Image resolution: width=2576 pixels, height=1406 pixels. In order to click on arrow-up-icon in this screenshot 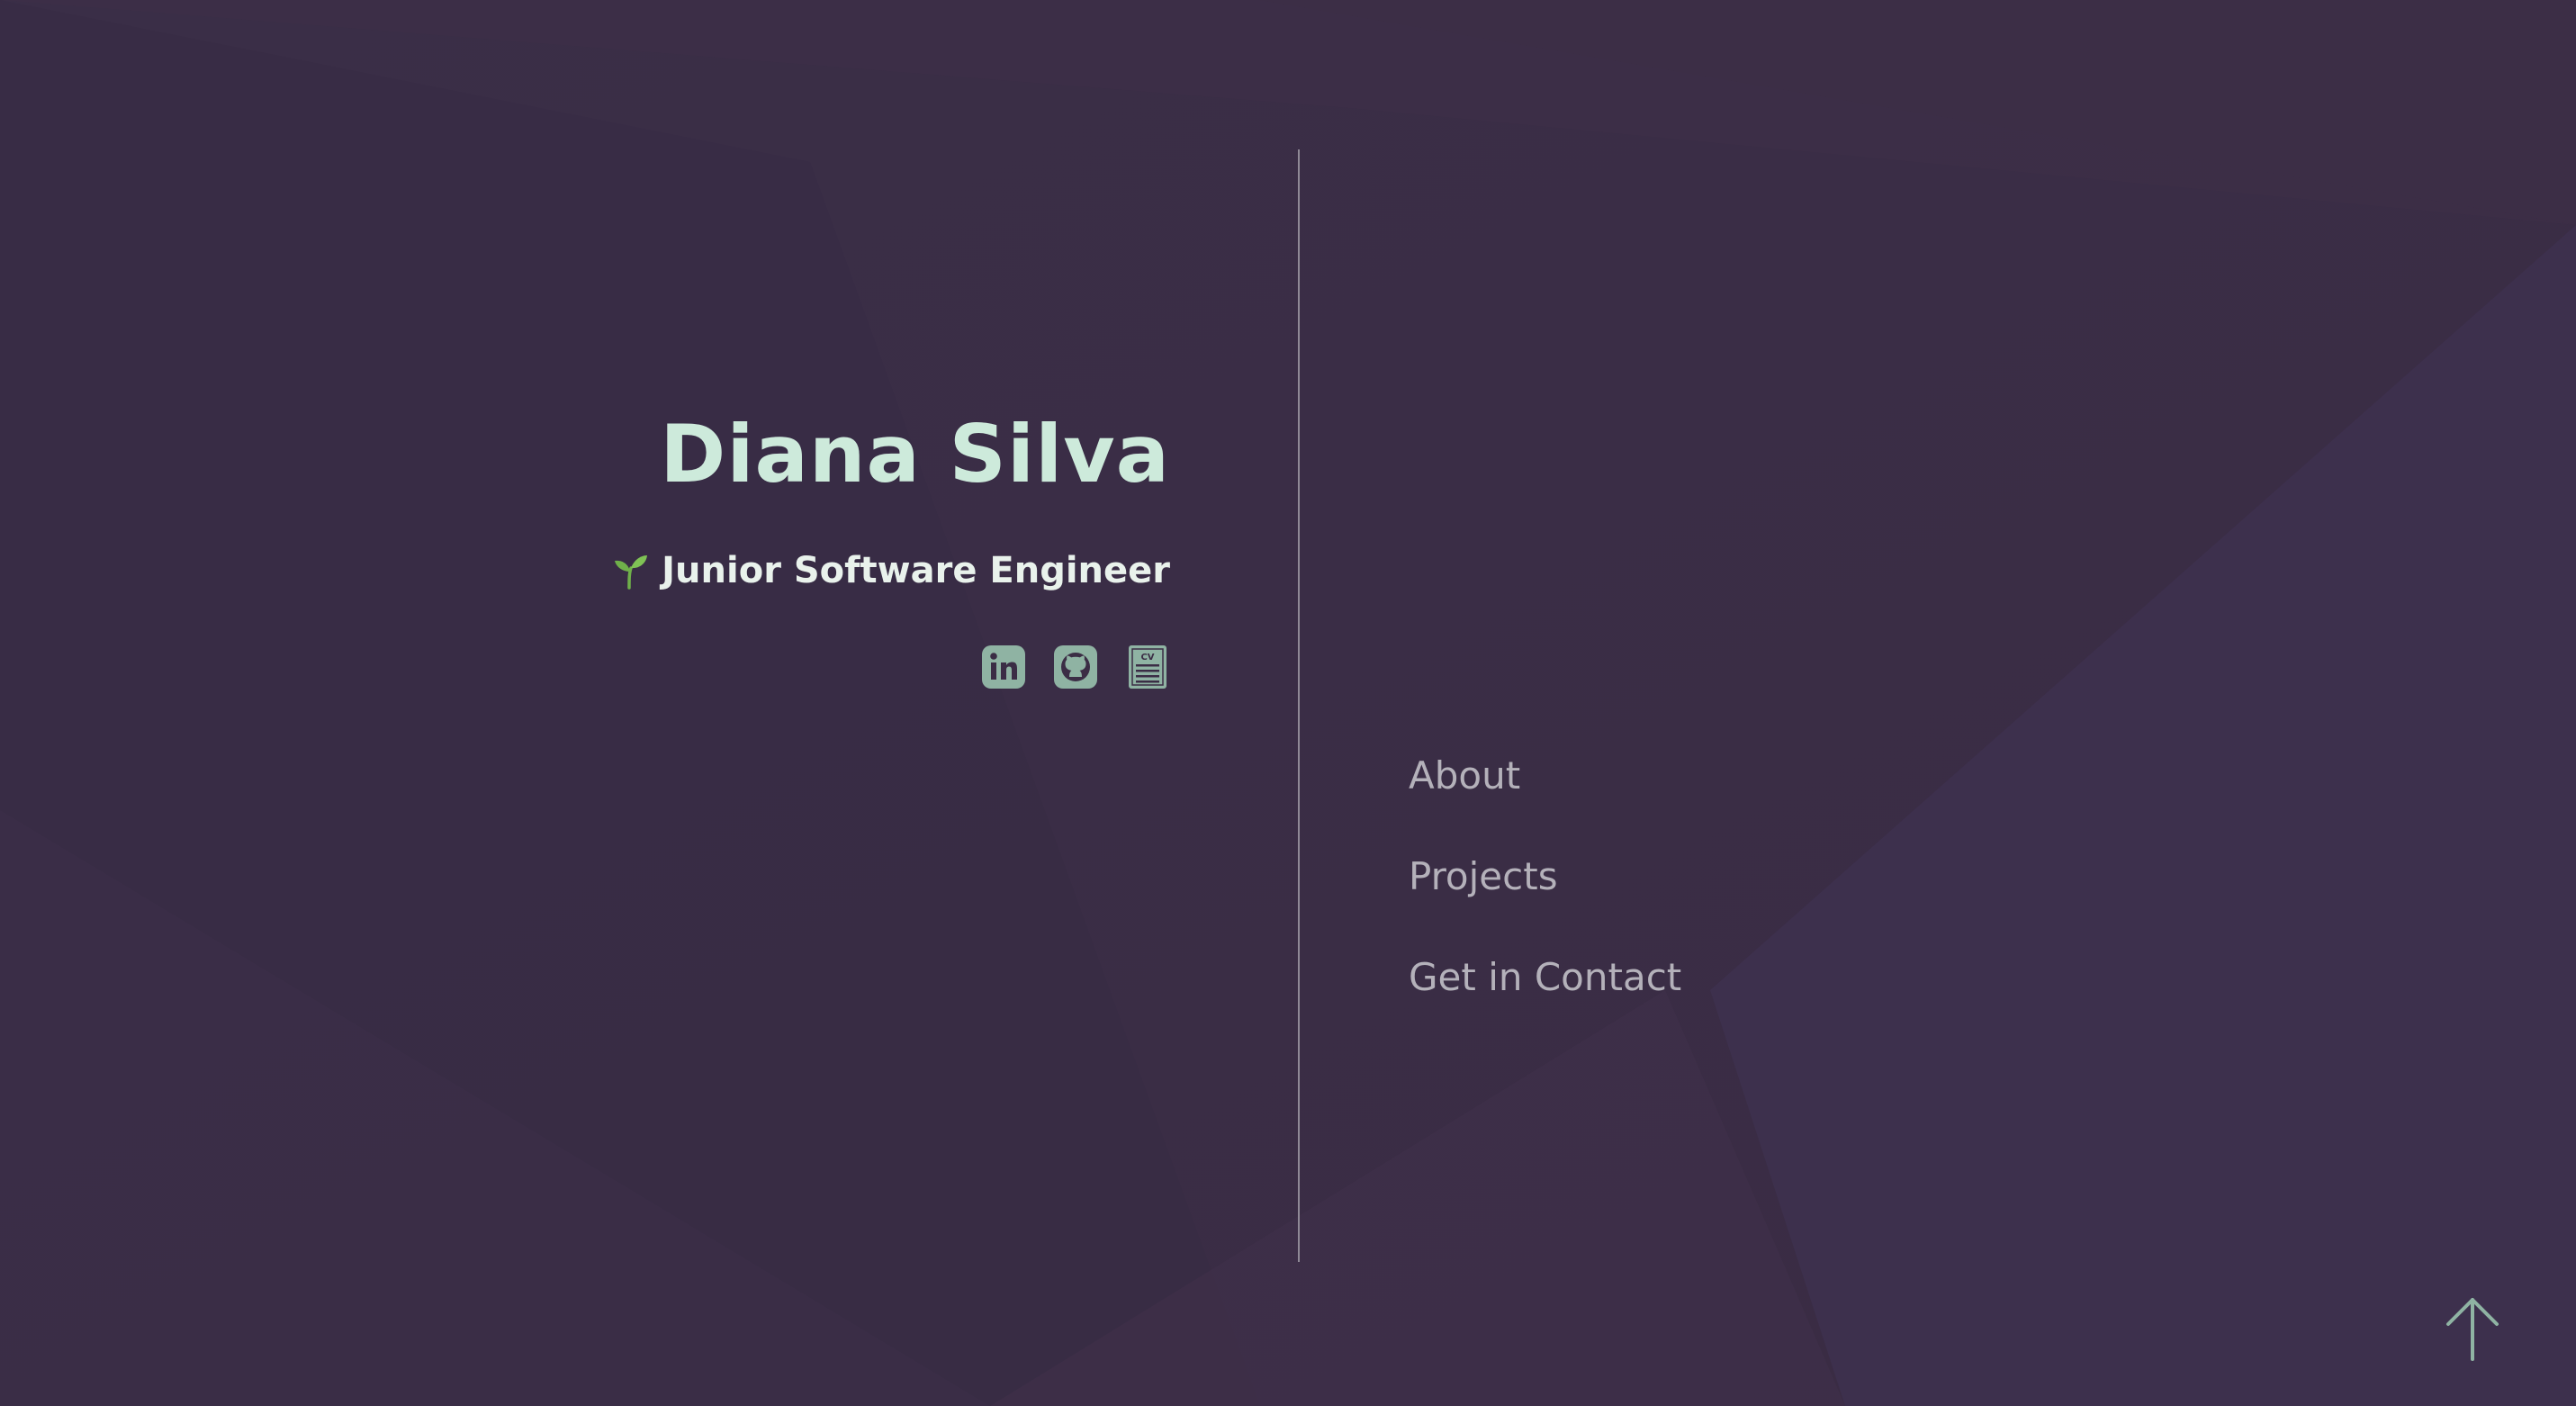, I will do `click(2472, 1329)`.